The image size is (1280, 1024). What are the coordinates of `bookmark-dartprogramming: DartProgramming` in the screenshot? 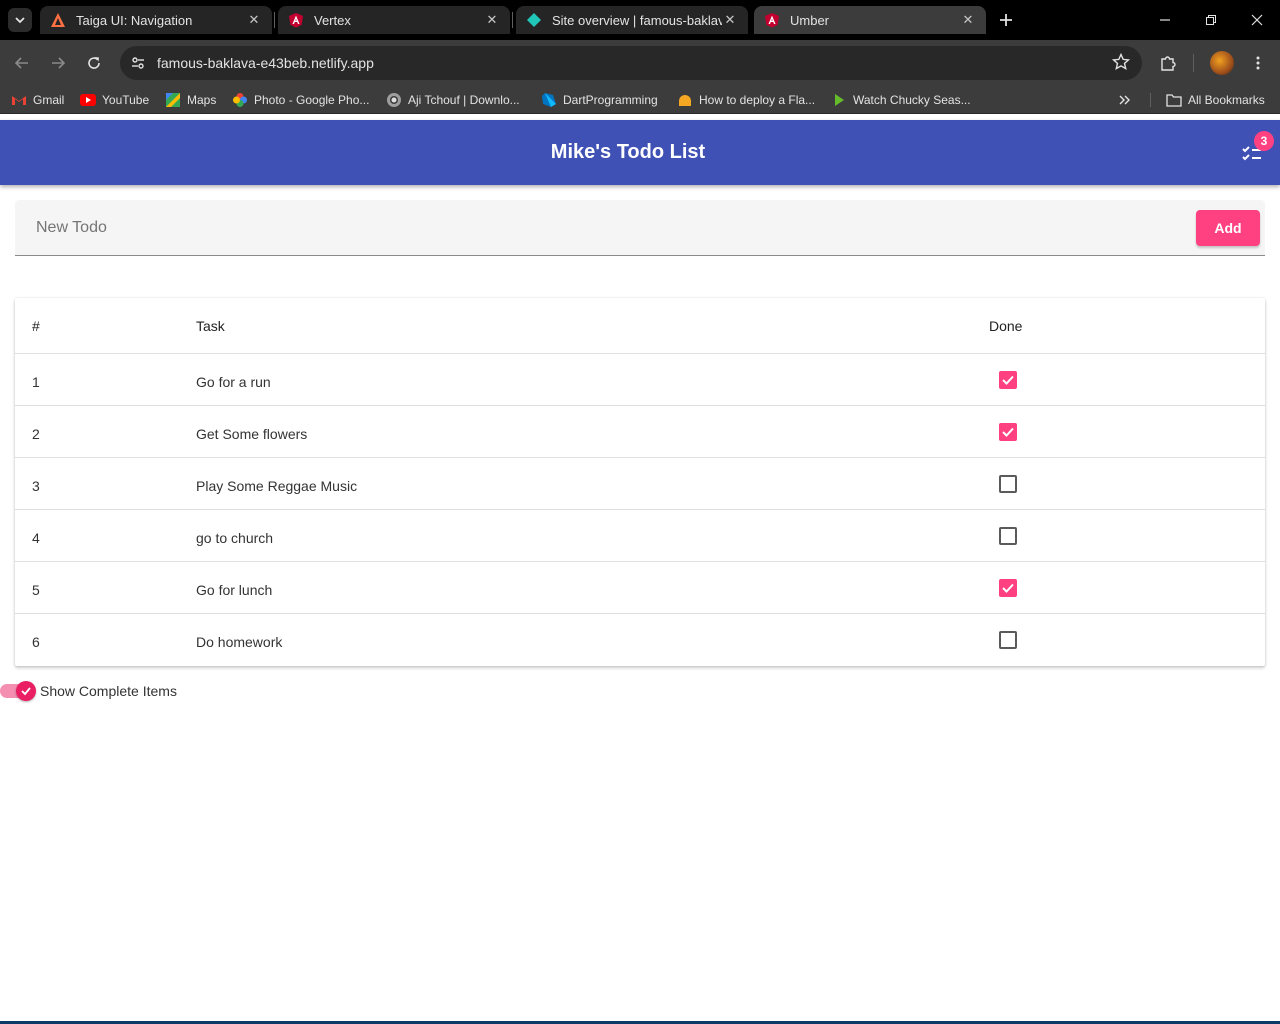 It's located at (599, 100).